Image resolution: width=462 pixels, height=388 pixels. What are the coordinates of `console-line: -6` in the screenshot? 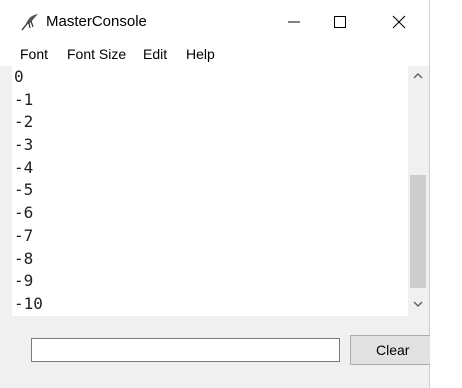 It's located at (24, 213).